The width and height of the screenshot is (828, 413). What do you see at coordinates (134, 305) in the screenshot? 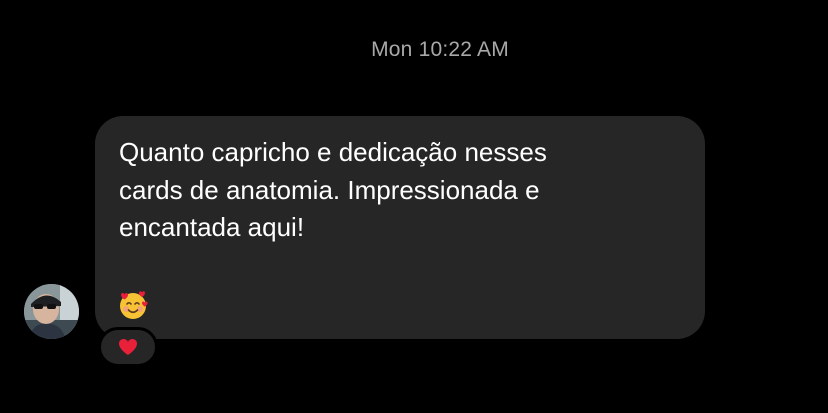
I see `smiling-face-with-hearts-icon` at bounding box center [134, 305].